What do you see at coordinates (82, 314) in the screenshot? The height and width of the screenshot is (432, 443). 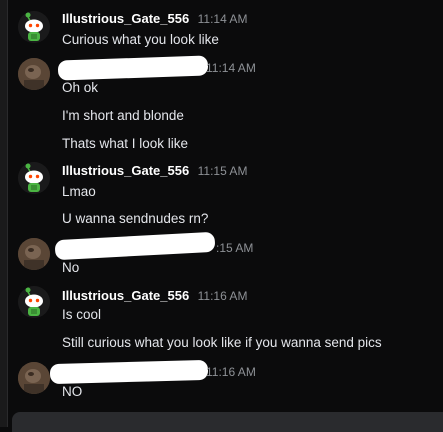 I see `message-text: Is cool` at bounding box center [82, 314].